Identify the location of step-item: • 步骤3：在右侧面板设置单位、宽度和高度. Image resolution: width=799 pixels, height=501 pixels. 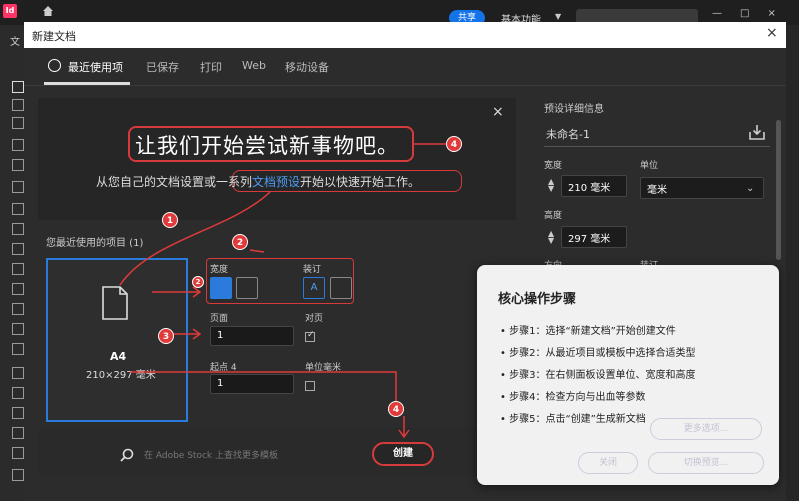
(598, 375).